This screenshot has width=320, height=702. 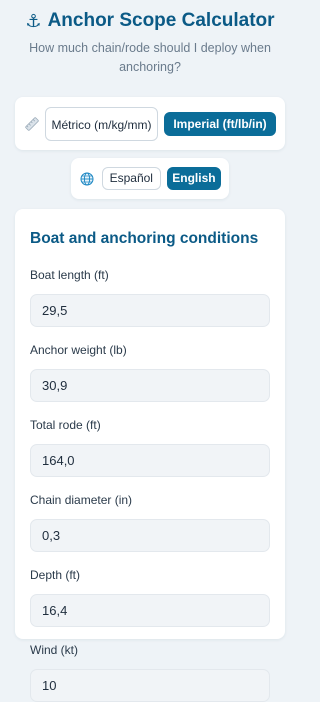 I want to click on anchor-weight-label: Anchor weight (lb), so click(x=78, y=350).